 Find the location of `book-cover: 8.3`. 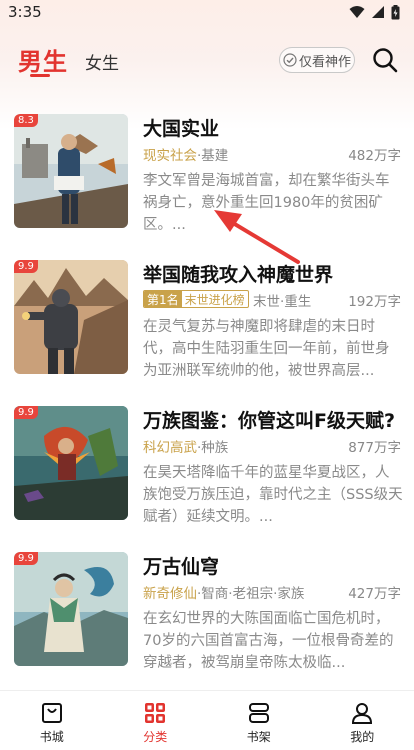

book-cover: 8.3 is located at coordinates (71, 171).